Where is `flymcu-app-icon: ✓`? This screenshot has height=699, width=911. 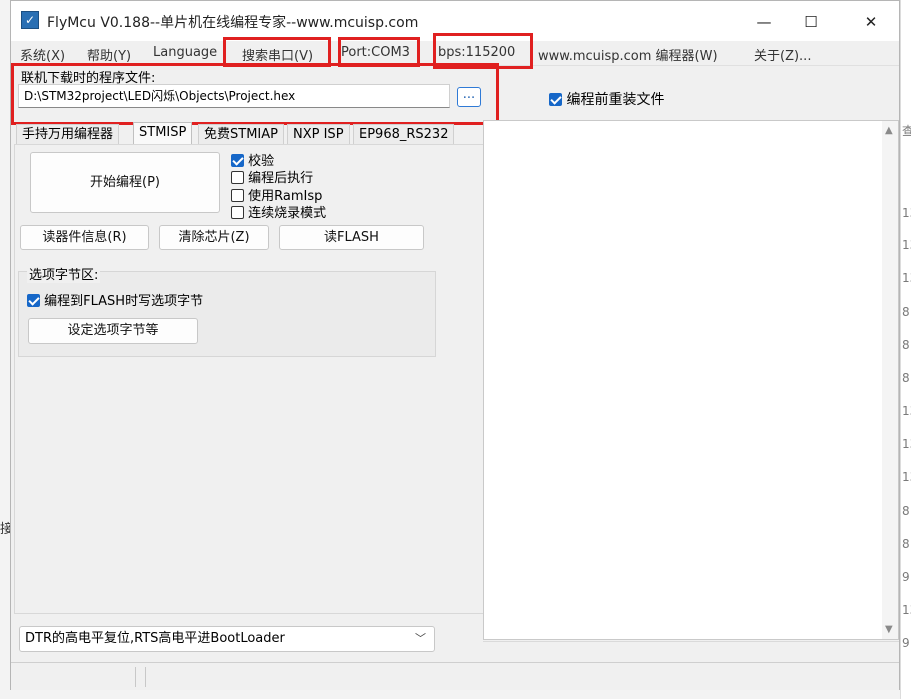 flymcu-app-icon: ✓ is located at coordinates (30, 20).